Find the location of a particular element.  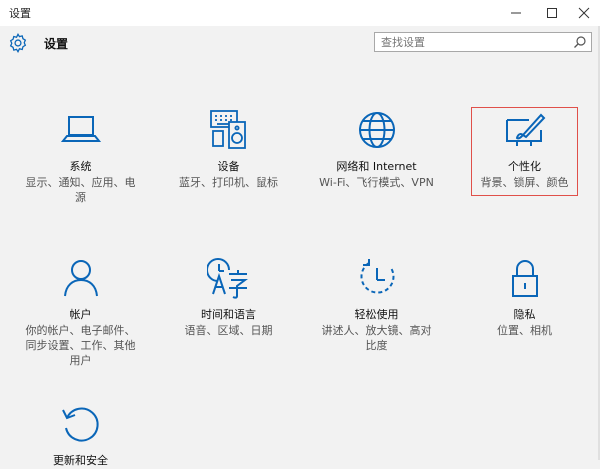

tile-name: 个性化 is located at coordinates (524, 166).